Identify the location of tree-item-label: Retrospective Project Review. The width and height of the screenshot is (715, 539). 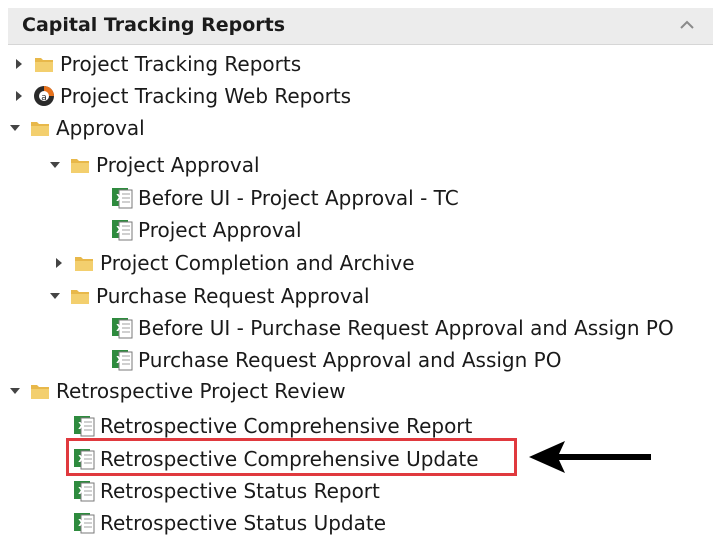
(201, 391).